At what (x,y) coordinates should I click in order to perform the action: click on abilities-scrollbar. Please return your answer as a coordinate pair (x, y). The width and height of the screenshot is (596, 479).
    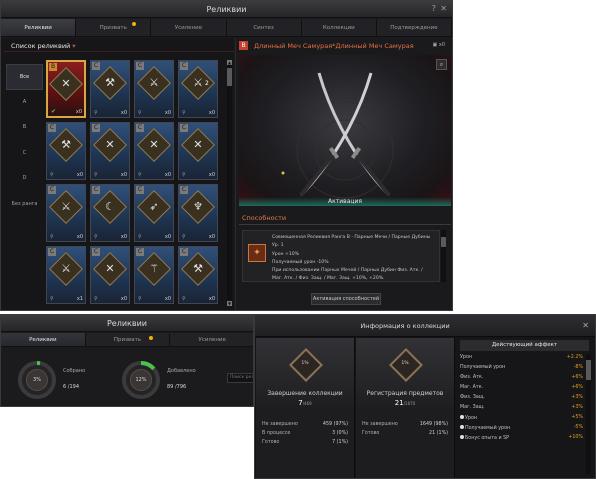
    Looking at the image, I should click on (443, 256).